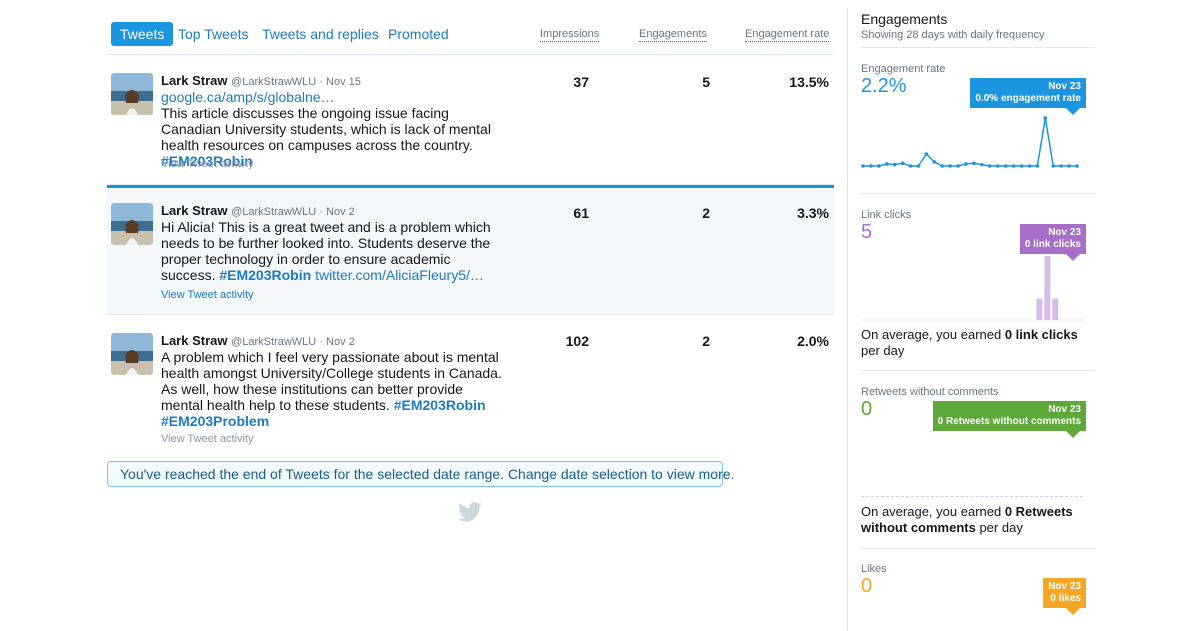 The height and width of the screenshot is (631, 1200). I want to click on link-clicks-label: Link clicks, so click(886, 215).